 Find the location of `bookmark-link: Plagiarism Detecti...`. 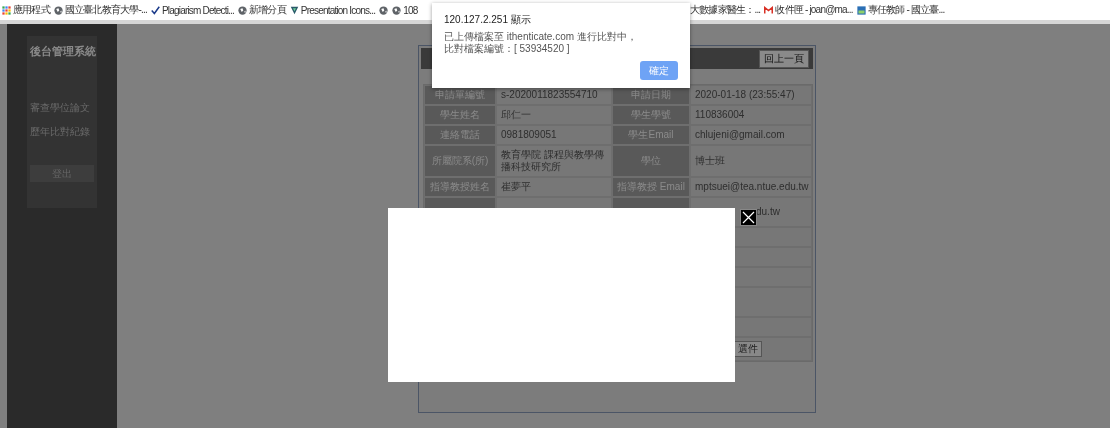

bookmark-link: Plagiarism Detecti... is located at coordinates (197, 10).